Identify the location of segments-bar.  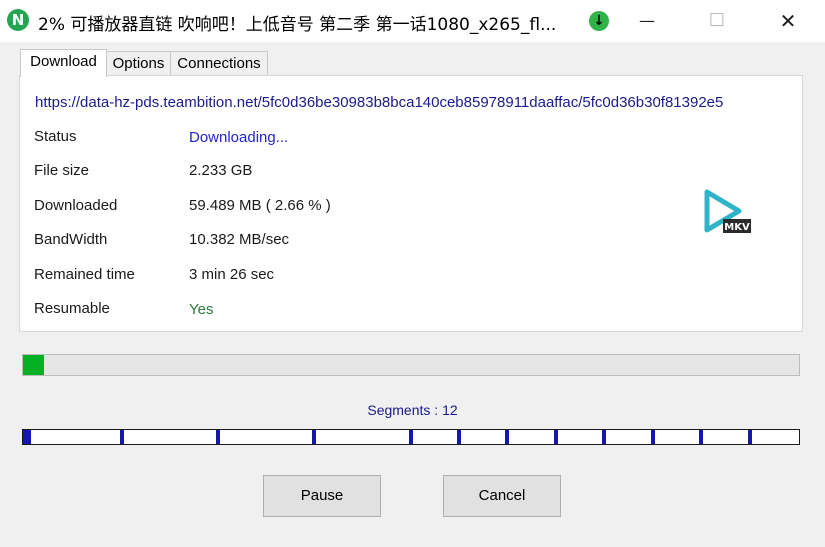
(411, 437).